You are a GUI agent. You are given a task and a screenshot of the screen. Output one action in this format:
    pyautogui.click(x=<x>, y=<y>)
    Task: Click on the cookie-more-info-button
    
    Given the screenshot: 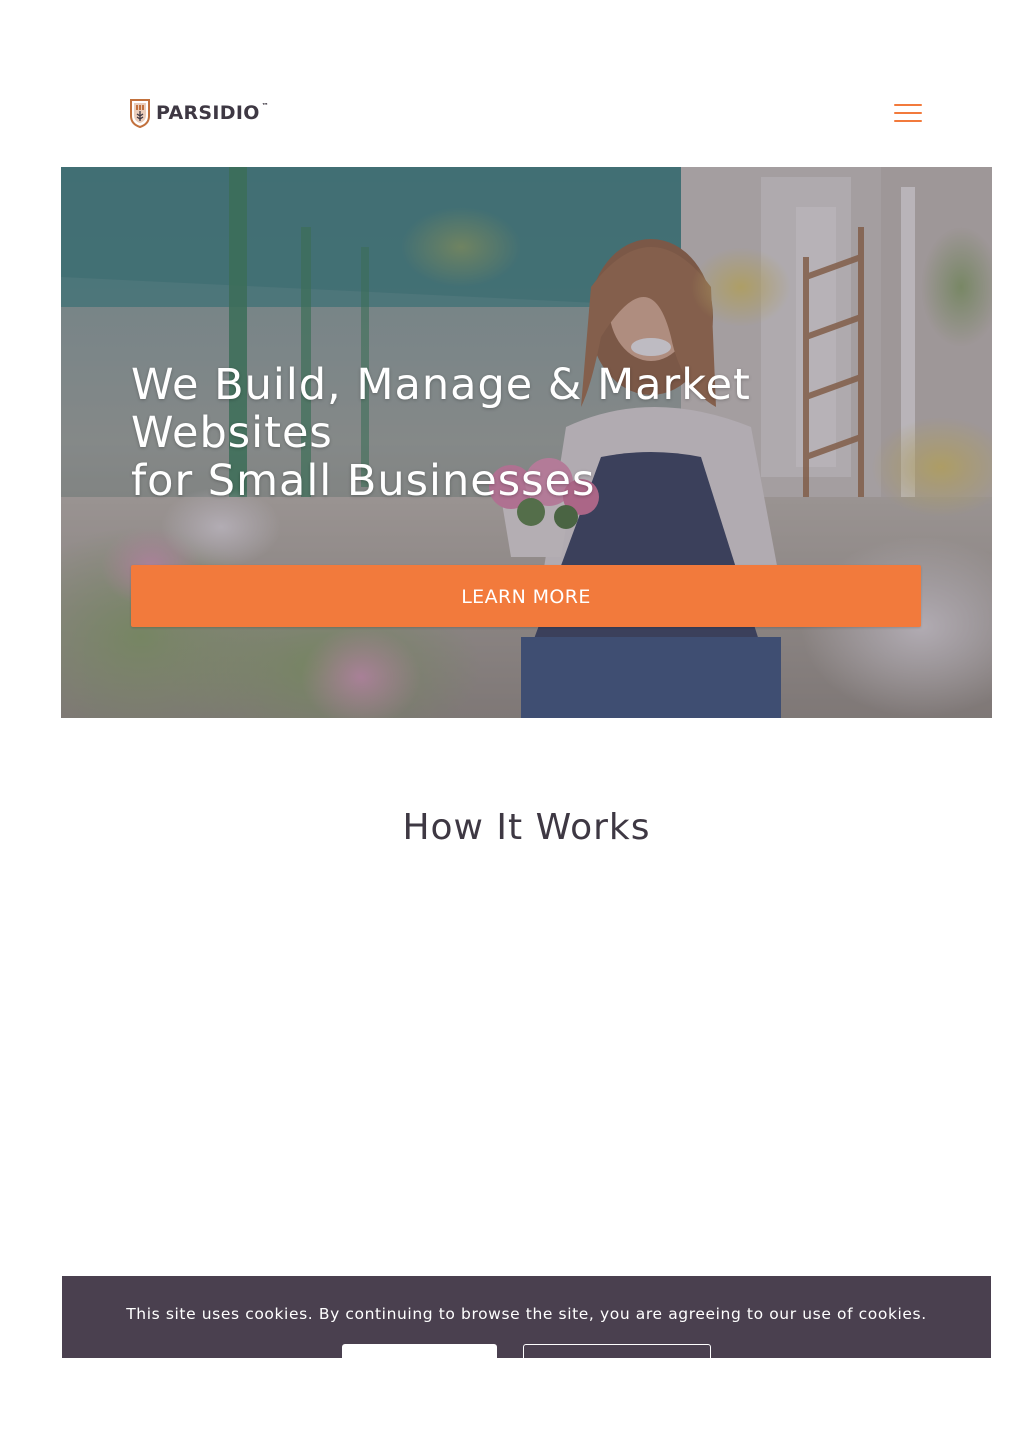 What is the action you would take?
    pyautogui.click(x=617, y=1351)
    